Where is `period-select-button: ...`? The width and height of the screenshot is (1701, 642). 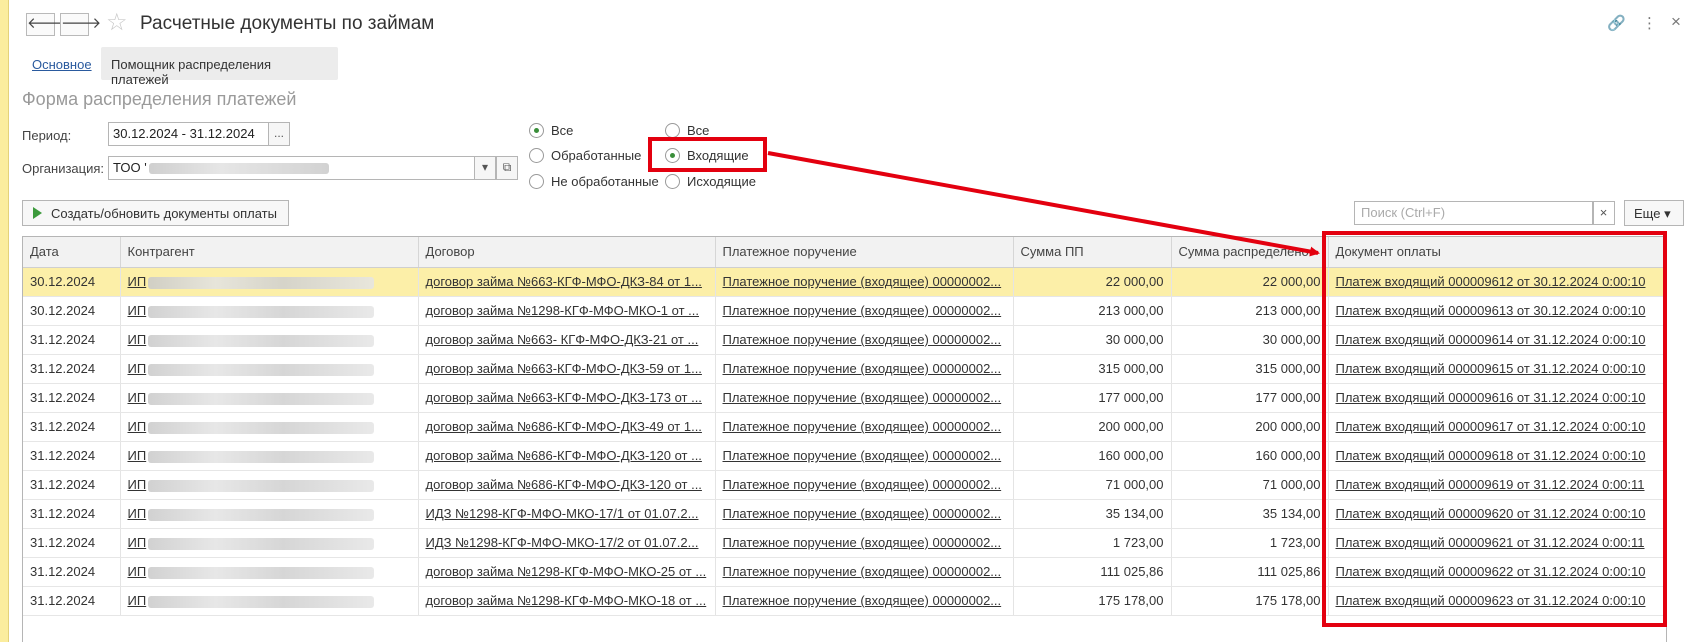 period-select-button: ... is located at coordinates (279, 134).